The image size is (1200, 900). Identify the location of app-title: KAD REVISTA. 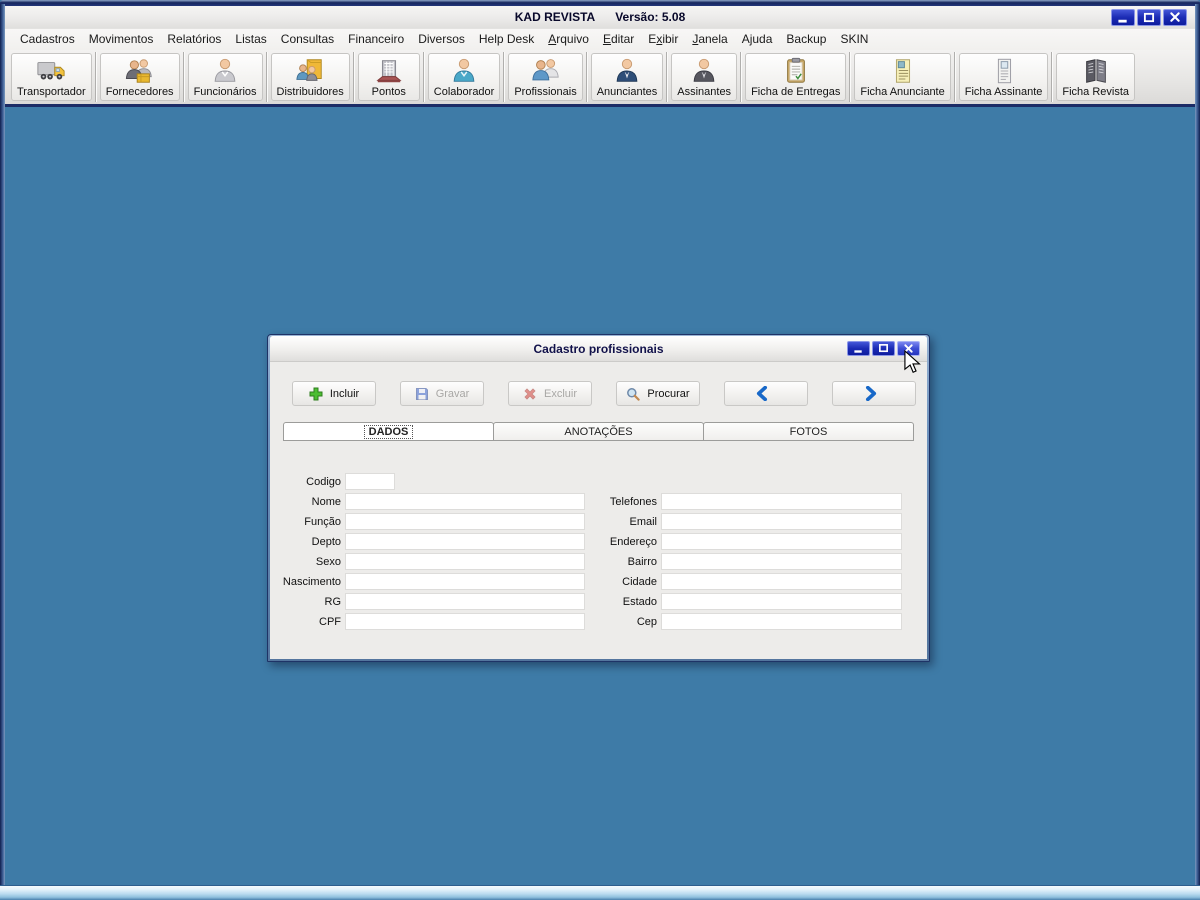
(555, 17).